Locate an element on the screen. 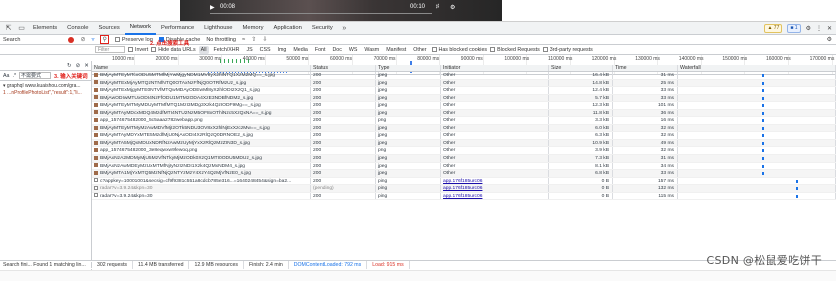 Image resolution: width=836 pixels, height=281 pixels. close-search-icon: ✕ is located at coordinates (86, 66).